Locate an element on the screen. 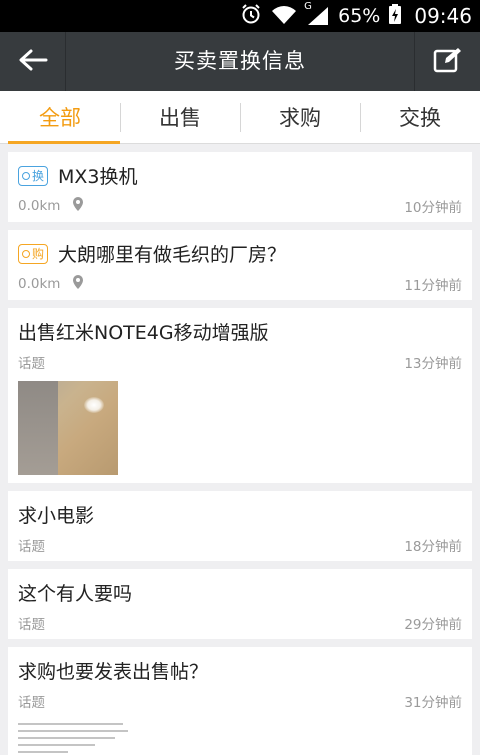 This screenshot has height=755, width=480. post-time: 29分钟前 is located at coordinates (433, 625).